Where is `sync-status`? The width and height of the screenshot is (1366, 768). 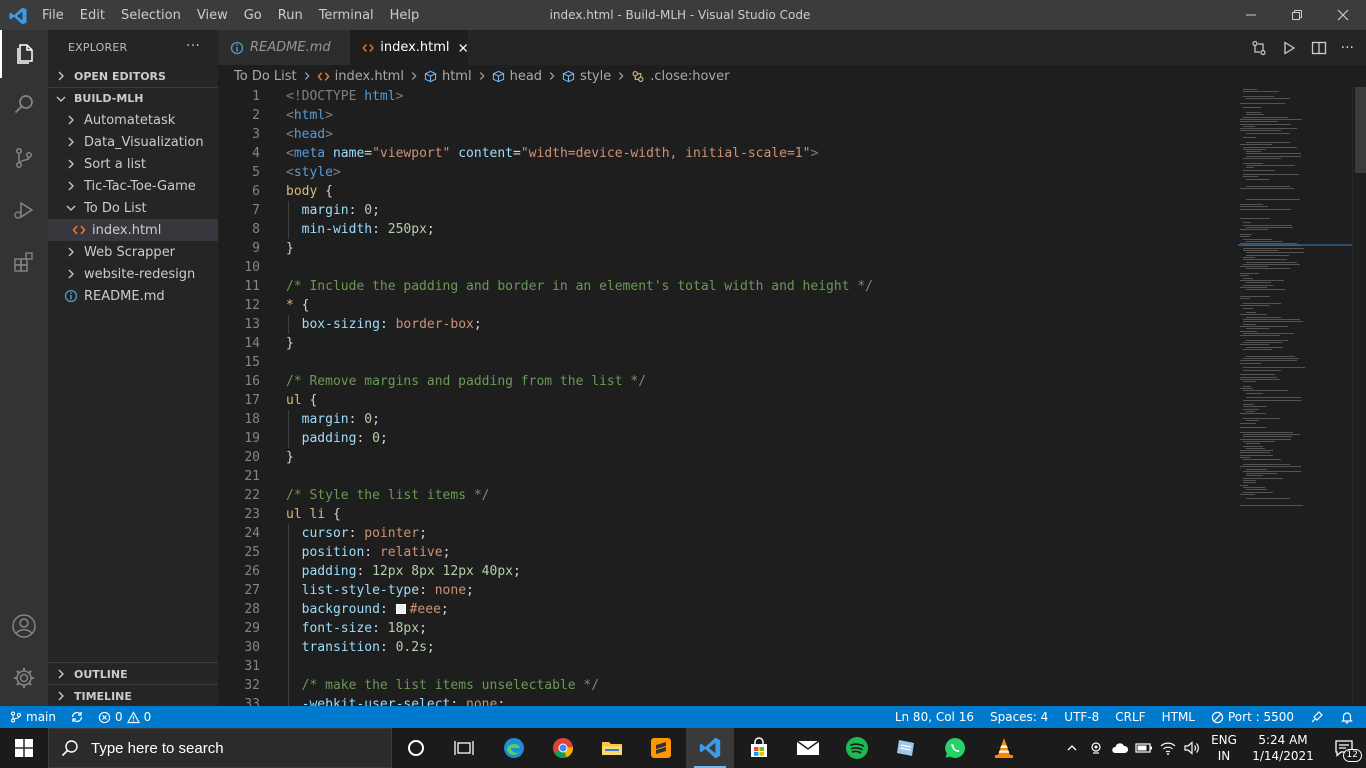
sync-status is located at coordinates (77, 717).